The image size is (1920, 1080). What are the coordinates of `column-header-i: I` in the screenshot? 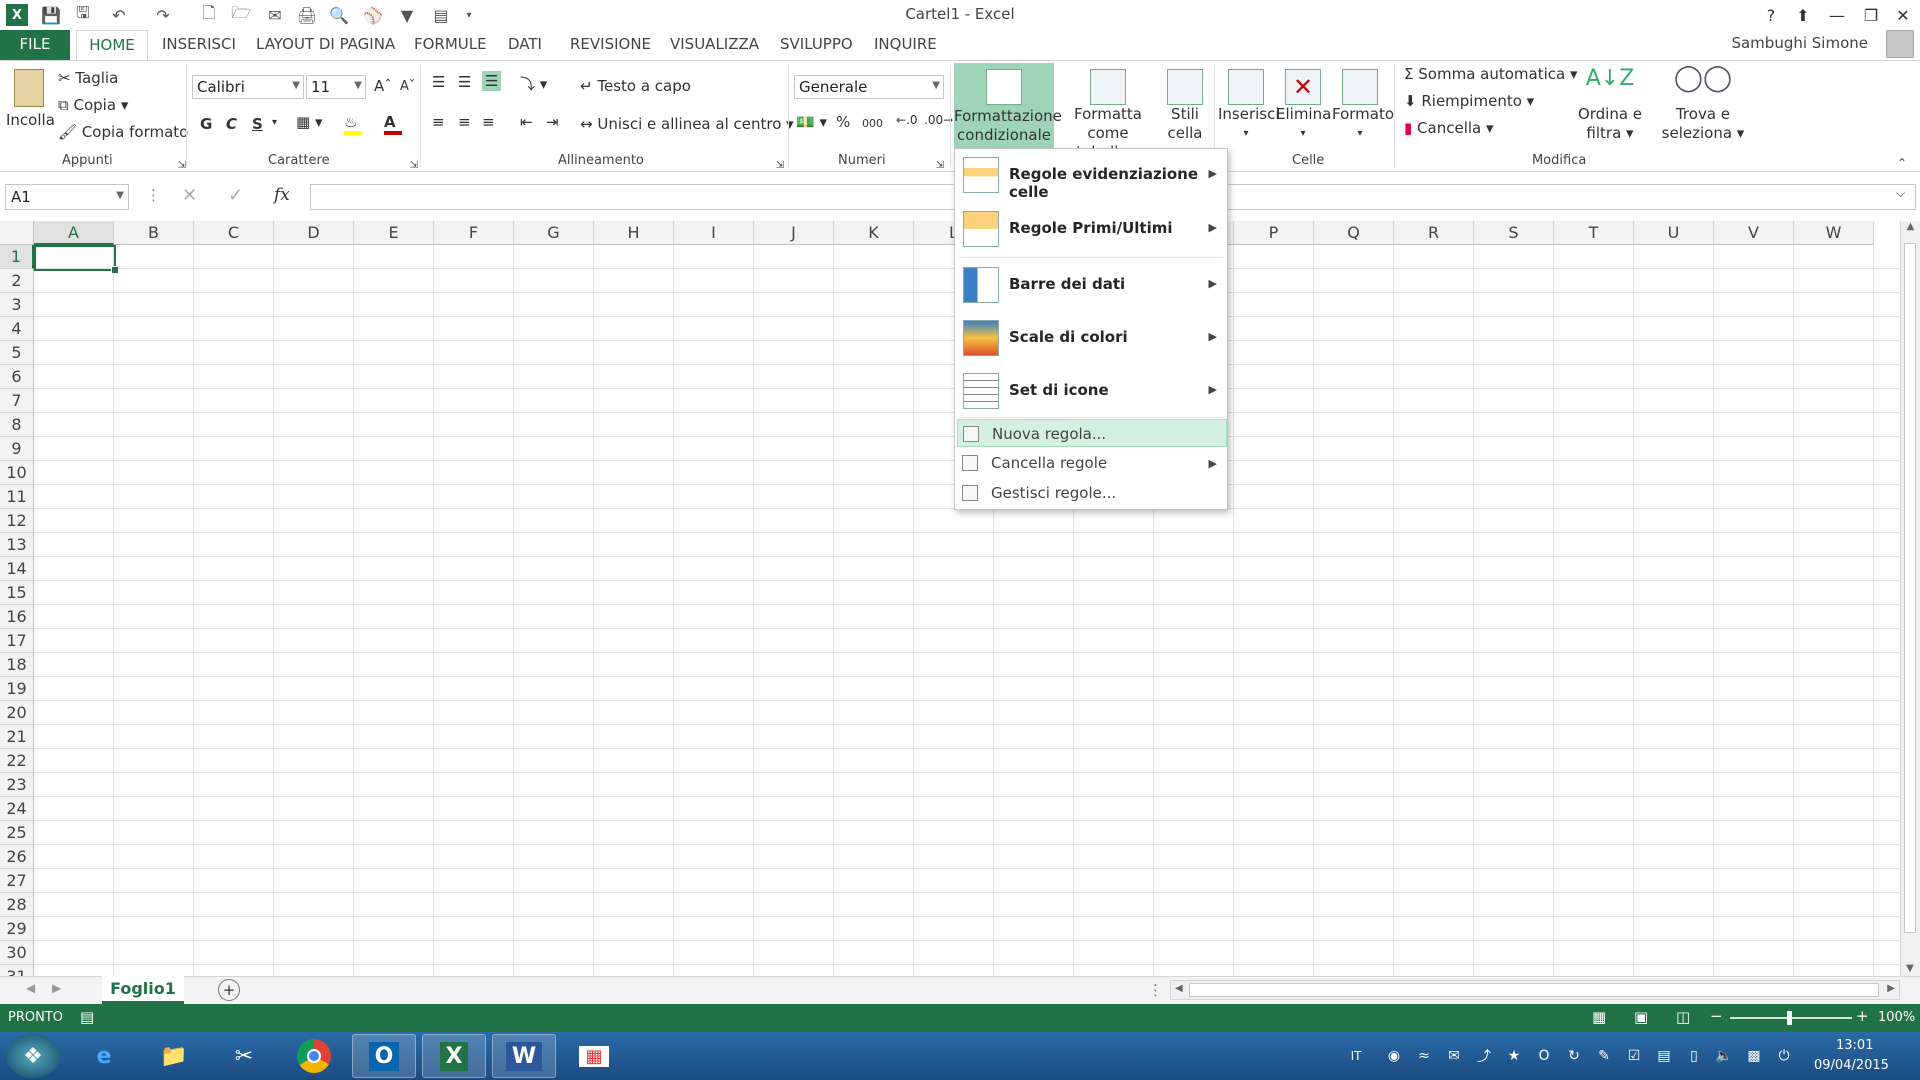 It's located at (714, 233).